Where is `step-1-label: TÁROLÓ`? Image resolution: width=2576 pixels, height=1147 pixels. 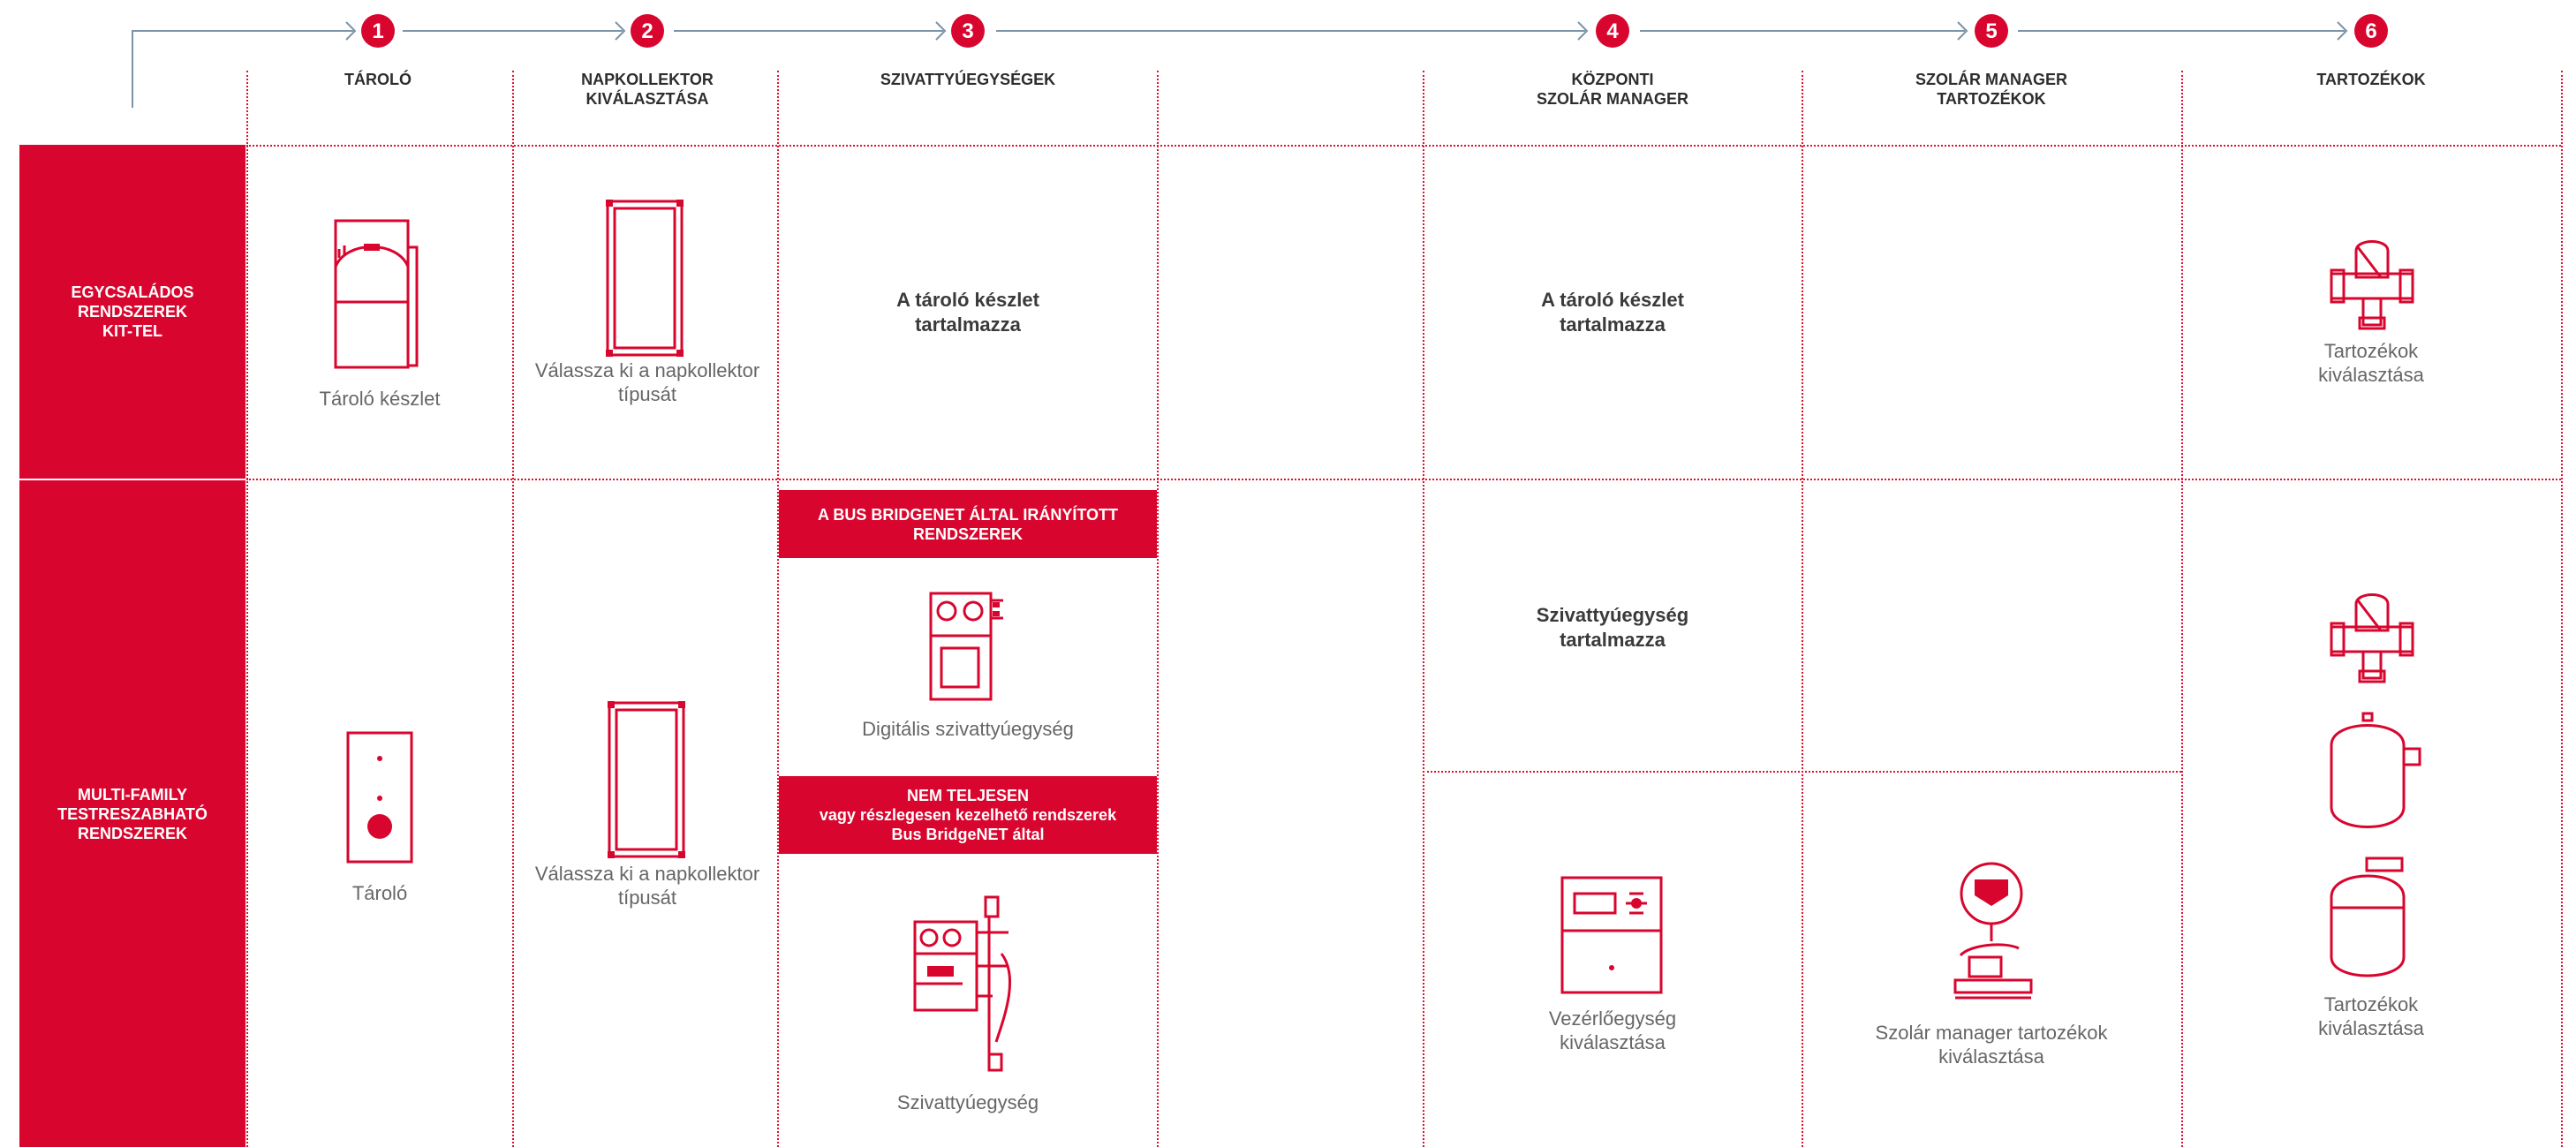
step-1-label: TÁROLÓ is located at coordinates (378, 79).